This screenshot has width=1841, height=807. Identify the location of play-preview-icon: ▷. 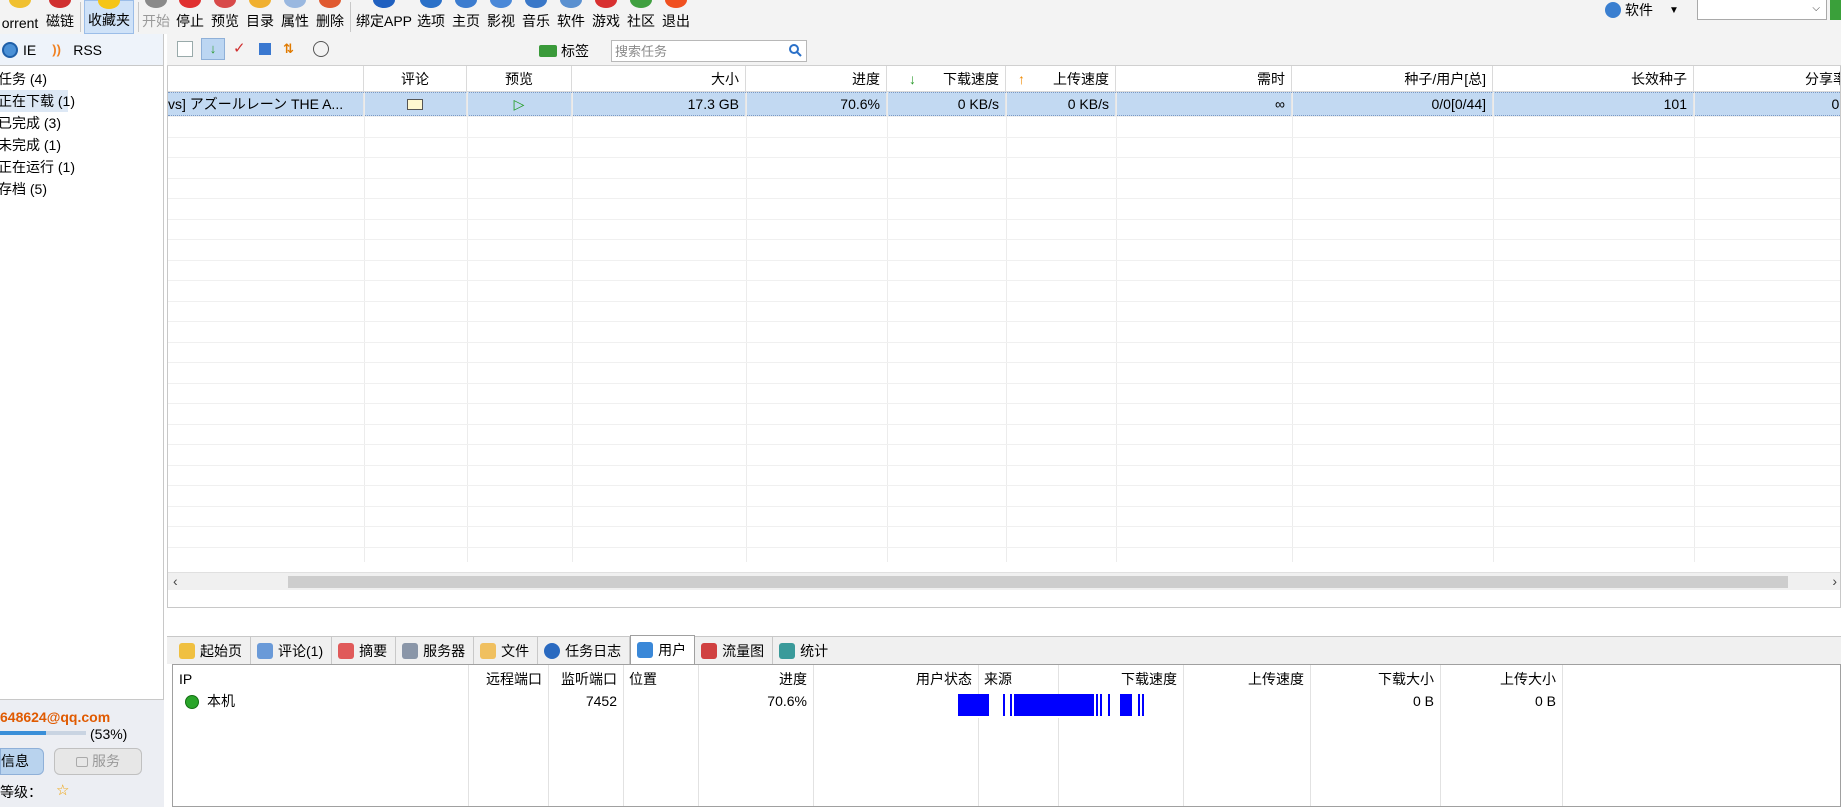
(519, 105).